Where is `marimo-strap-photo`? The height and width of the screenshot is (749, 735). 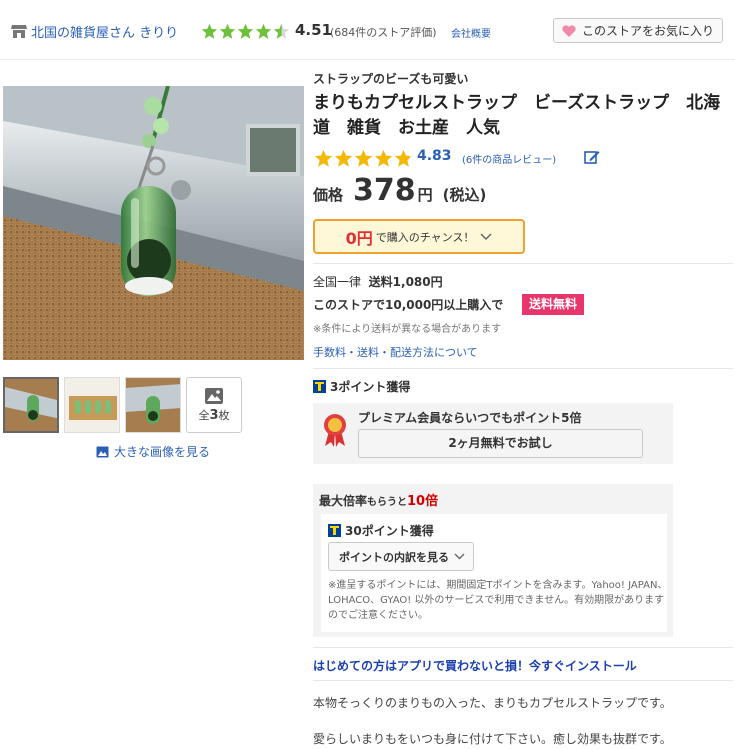 marimo-strap-photo is located at coordinates (153, 223).